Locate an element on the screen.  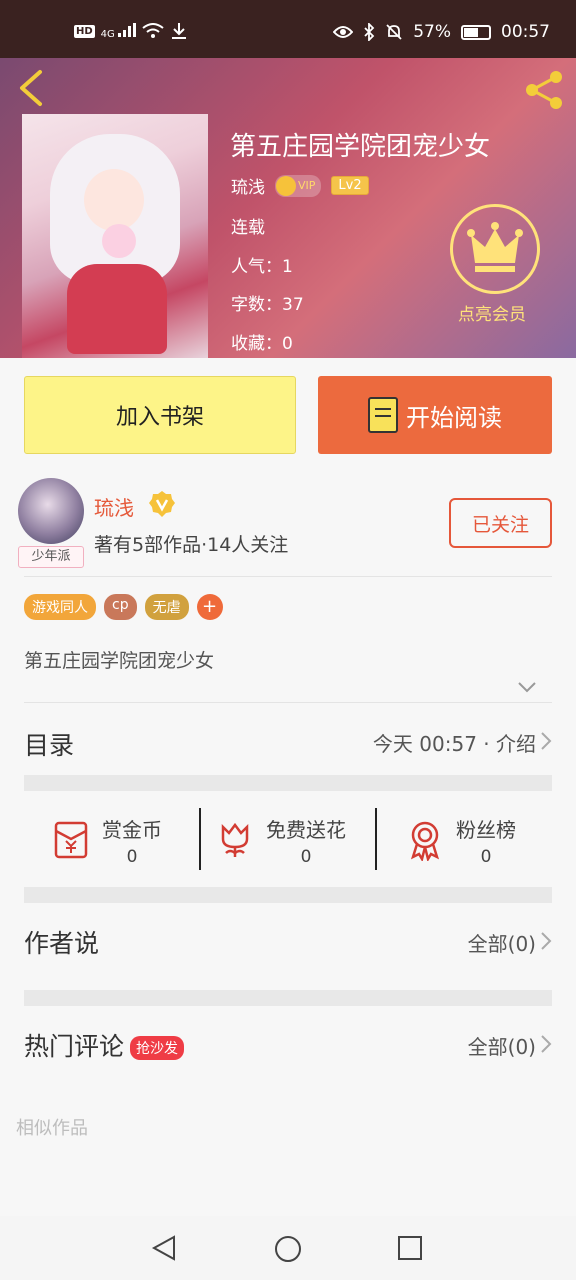
sofa-badge: 抢沙发 is located at coordinates (157, 1048).